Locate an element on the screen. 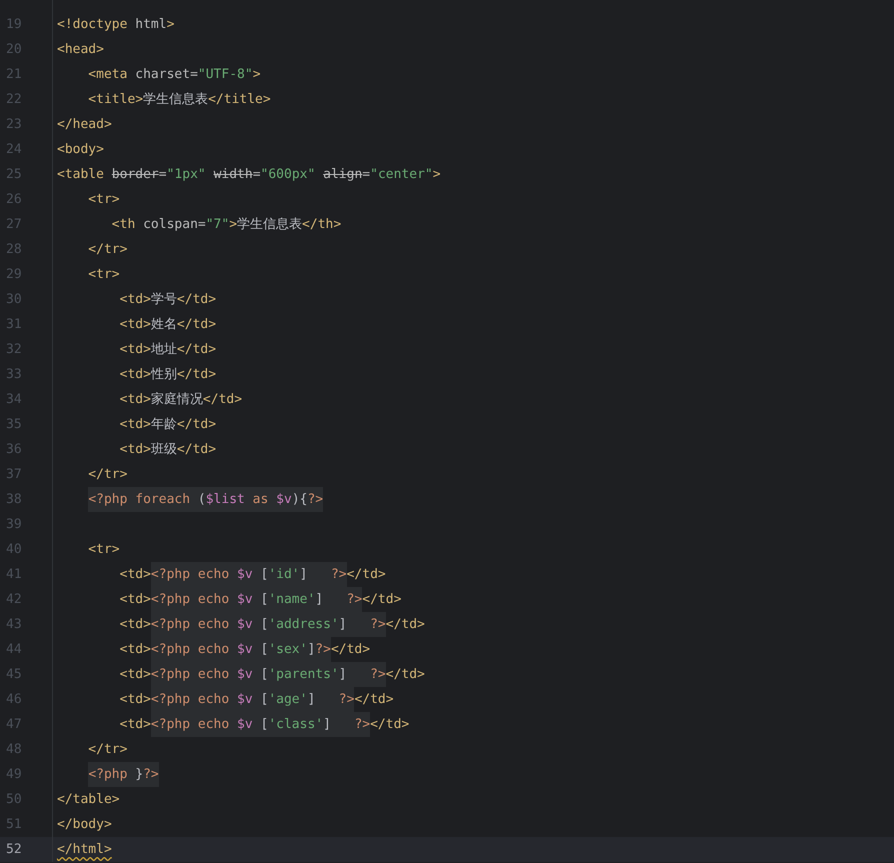 This screenshot has height=863, width=894. line-number: 52 is located at coordinates (14, 850).